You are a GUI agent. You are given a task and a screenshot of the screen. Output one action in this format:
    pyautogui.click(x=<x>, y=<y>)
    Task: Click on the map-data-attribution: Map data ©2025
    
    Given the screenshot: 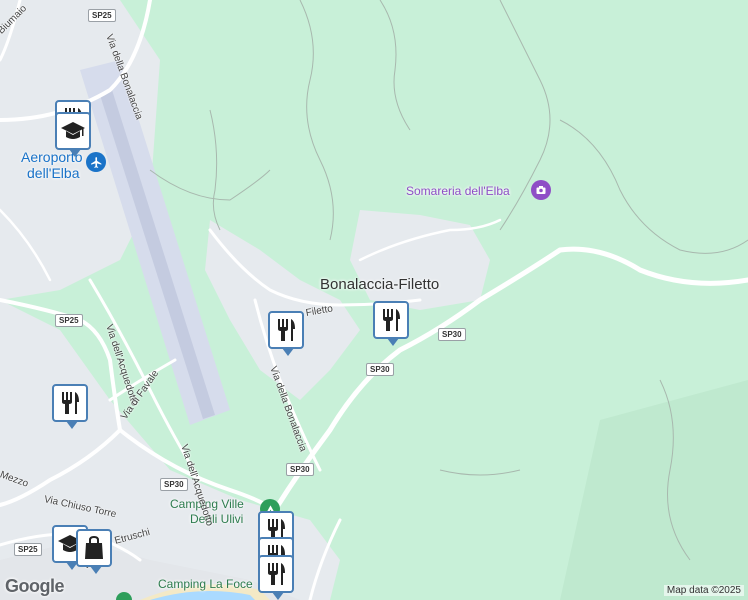 What is the action you would take?
    pyautogui.click(x=703, y=590)
    